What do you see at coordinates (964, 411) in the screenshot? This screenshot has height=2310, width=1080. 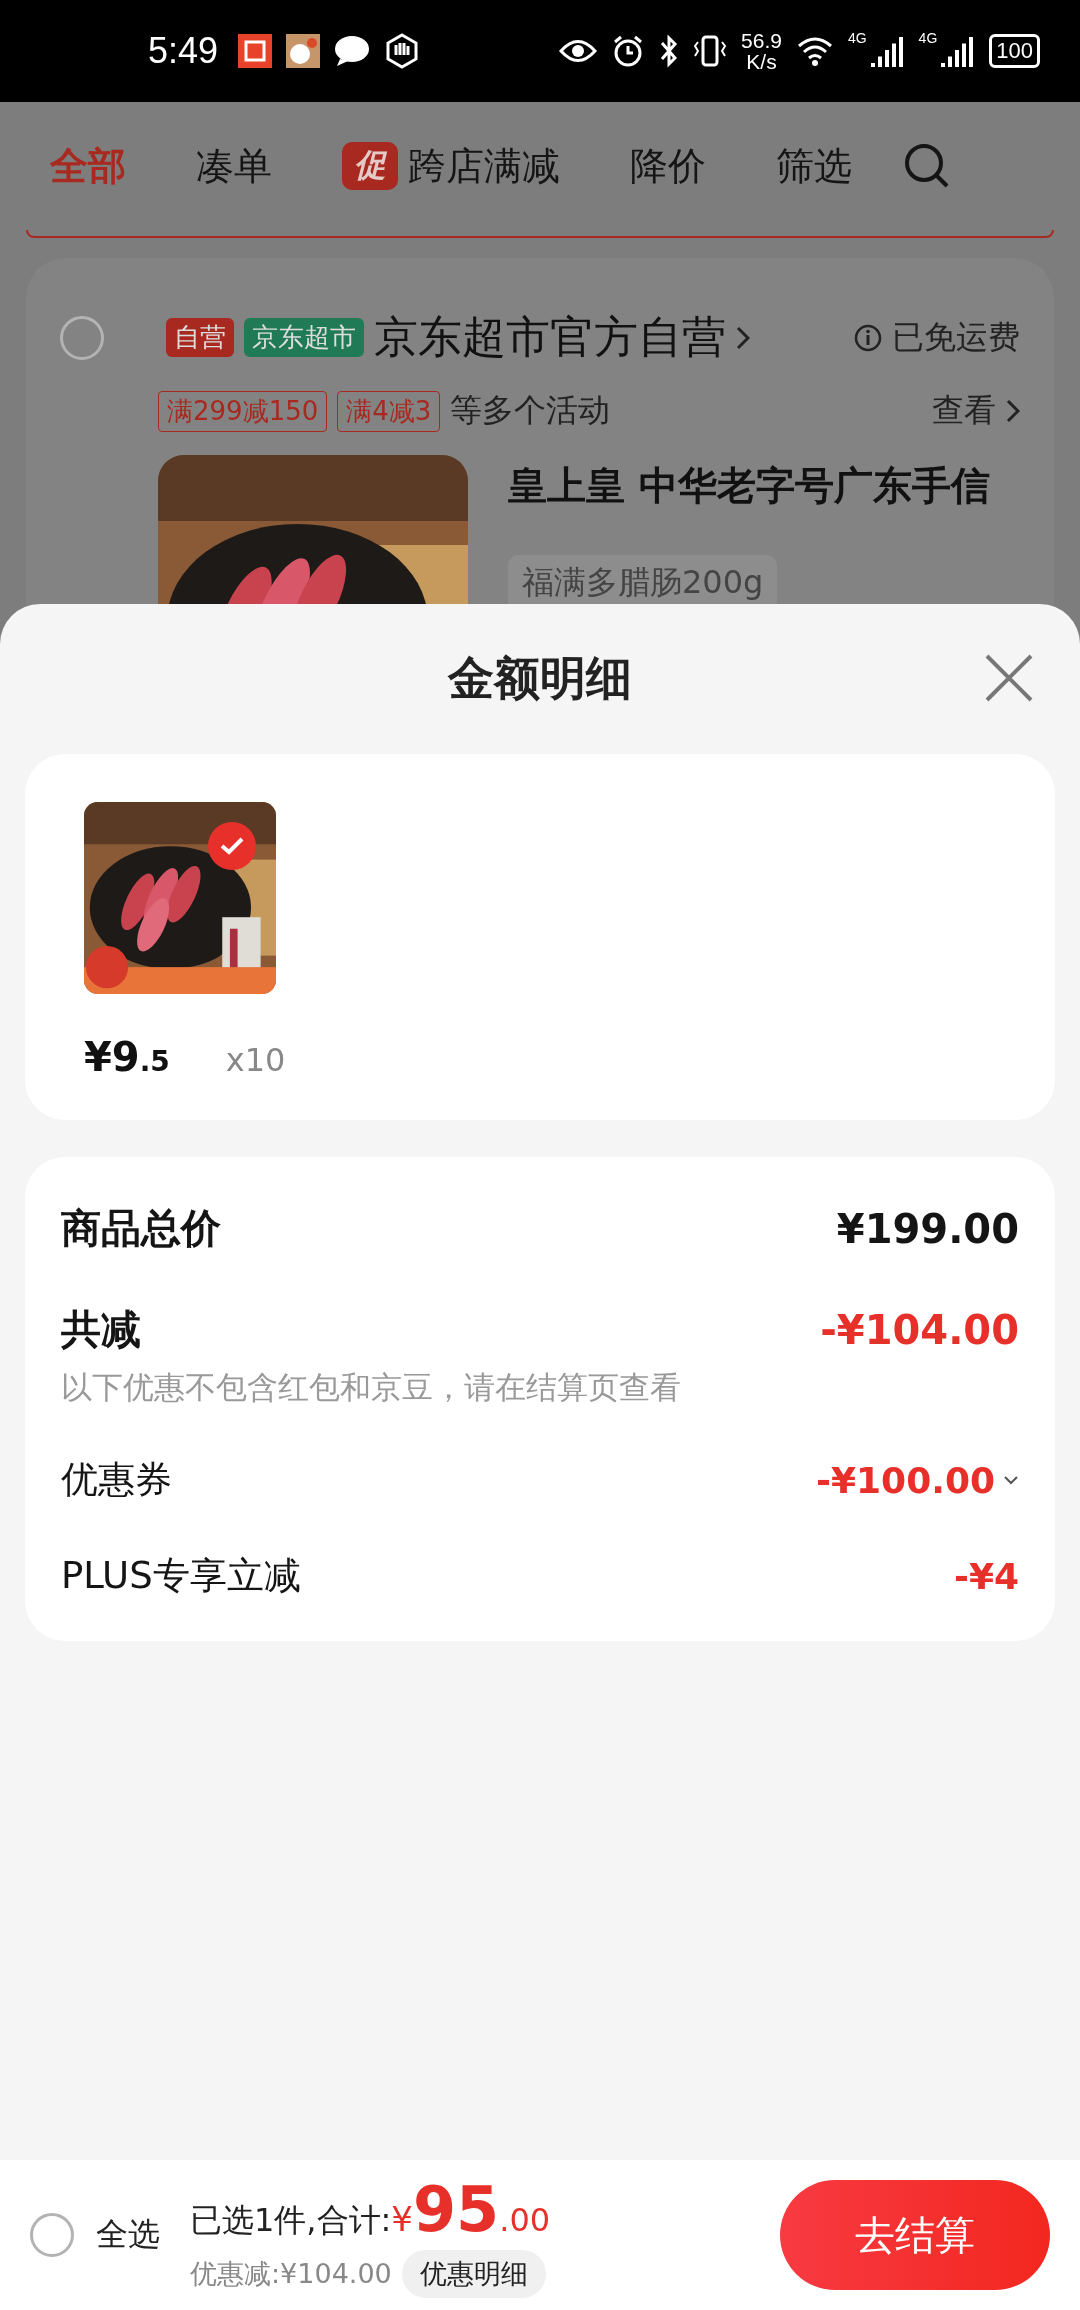 I see `view-link: 查看` at bounding box center [964, 411].